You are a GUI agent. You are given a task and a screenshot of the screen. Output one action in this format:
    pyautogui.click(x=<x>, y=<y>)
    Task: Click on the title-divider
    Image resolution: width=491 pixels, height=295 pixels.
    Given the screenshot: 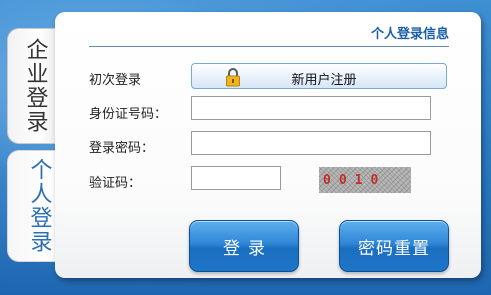 What is the action you would take?
    pyautogui.click(x=269, y=46)
    